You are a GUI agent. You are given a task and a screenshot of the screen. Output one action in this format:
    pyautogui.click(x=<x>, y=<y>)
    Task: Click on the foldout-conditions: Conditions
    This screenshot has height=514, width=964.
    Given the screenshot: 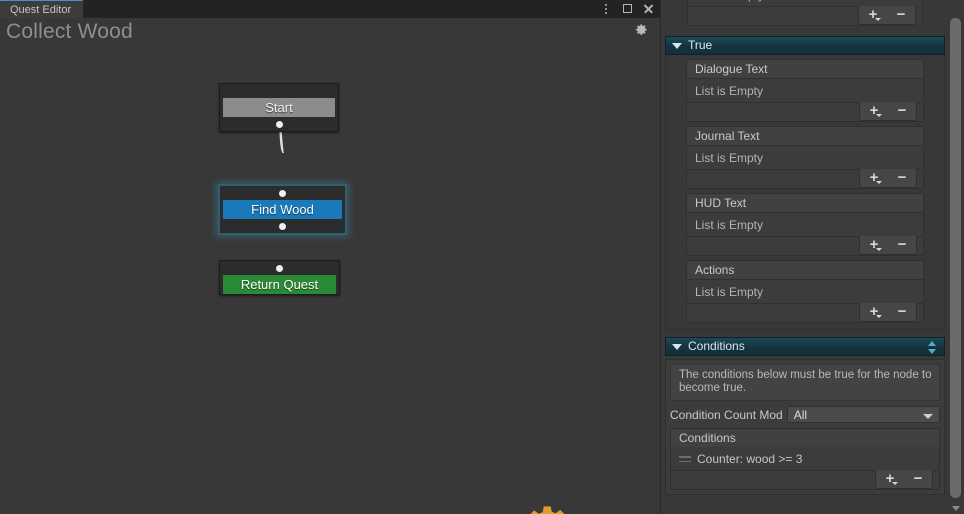 What is the action you would take?
    pyautogui.click(x=805, y=346)
    